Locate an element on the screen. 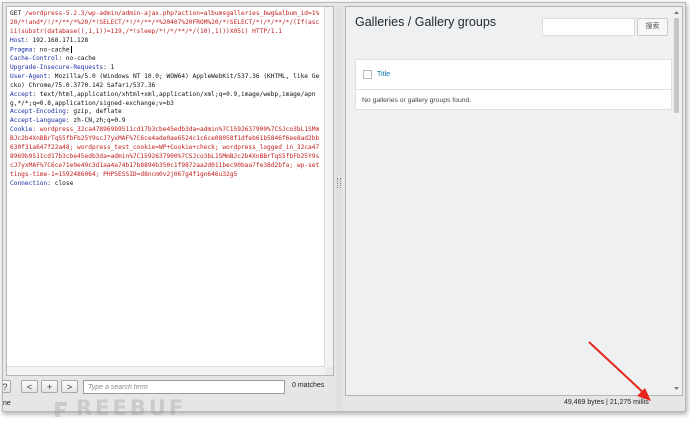 The height and width of the screenshot is (424, 690). text-cursor is located at coordinates (71, 49).